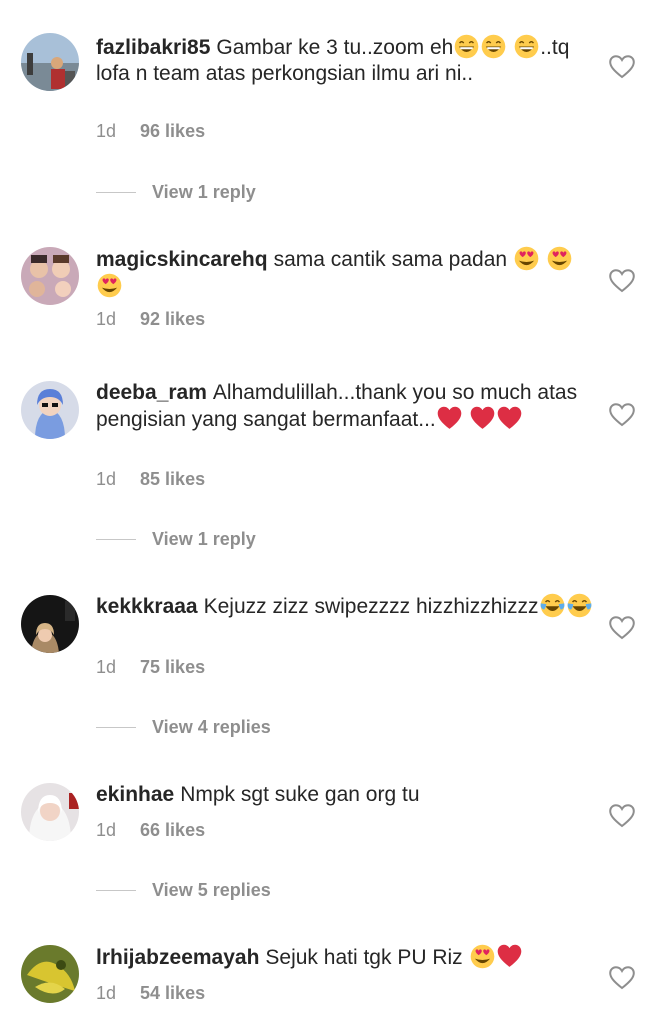 This screenshot has height=1024, width=672. I want to click on comment-body: Kejuzz zizz swipezzzz hizzhizzhizzz, so click(371, 606).